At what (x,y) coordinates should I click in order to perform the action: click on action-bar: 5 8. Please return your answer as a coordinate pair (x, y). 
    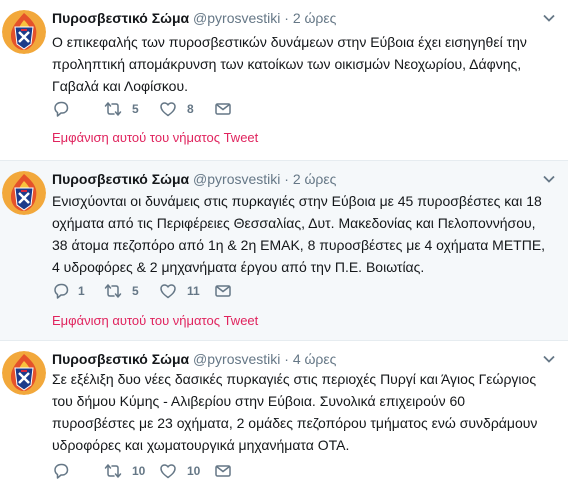
    Looking at the image, I should click on (160, 109).